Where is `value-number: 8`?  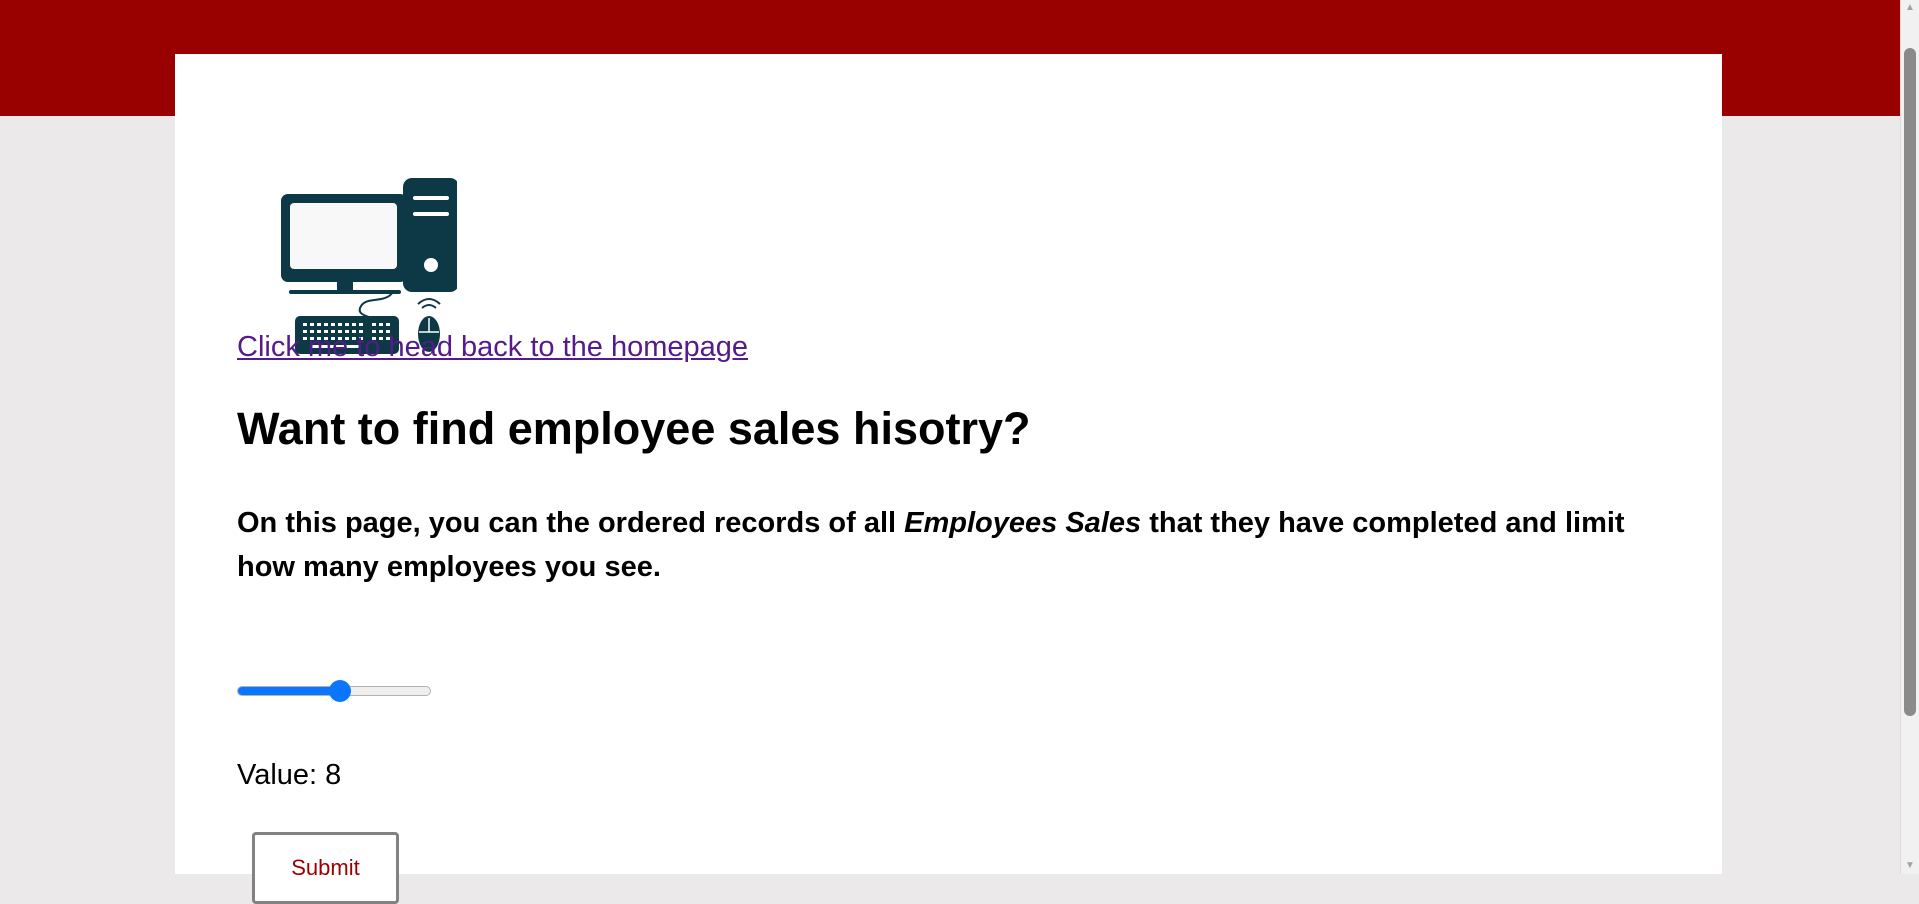 value-number: 8 is located at coordinates (333, 775).